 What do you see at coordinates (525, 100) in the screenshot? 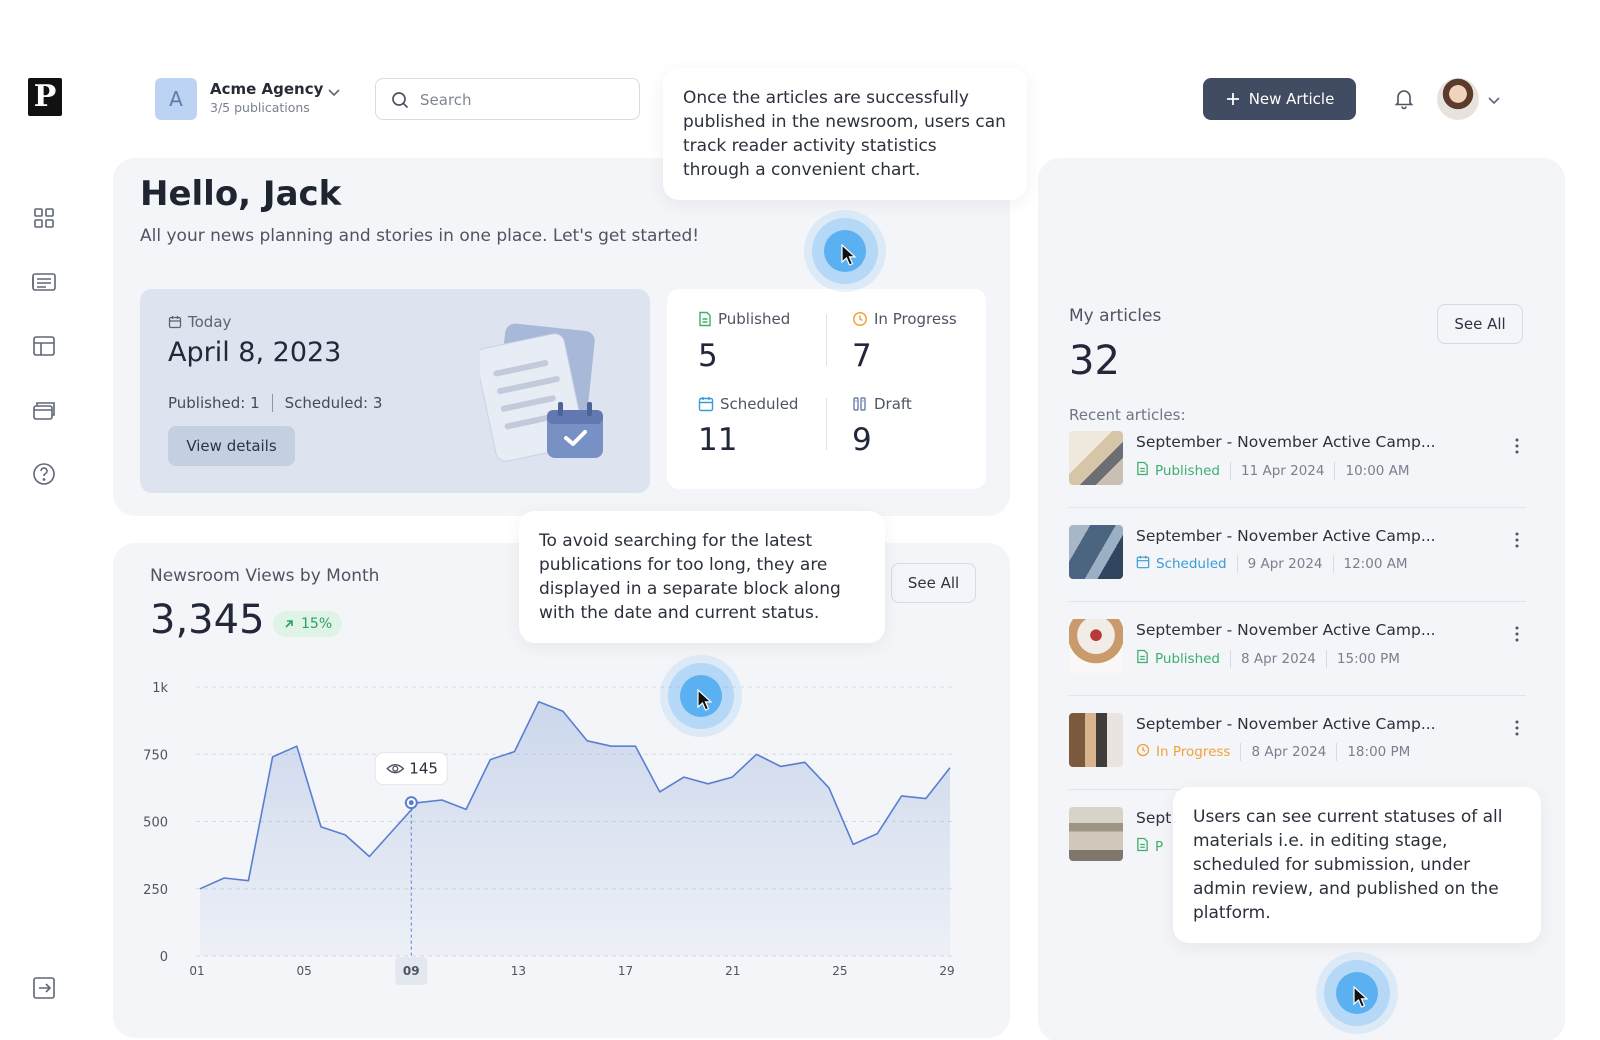
I see `search-input` at bounding box center [525, 100].